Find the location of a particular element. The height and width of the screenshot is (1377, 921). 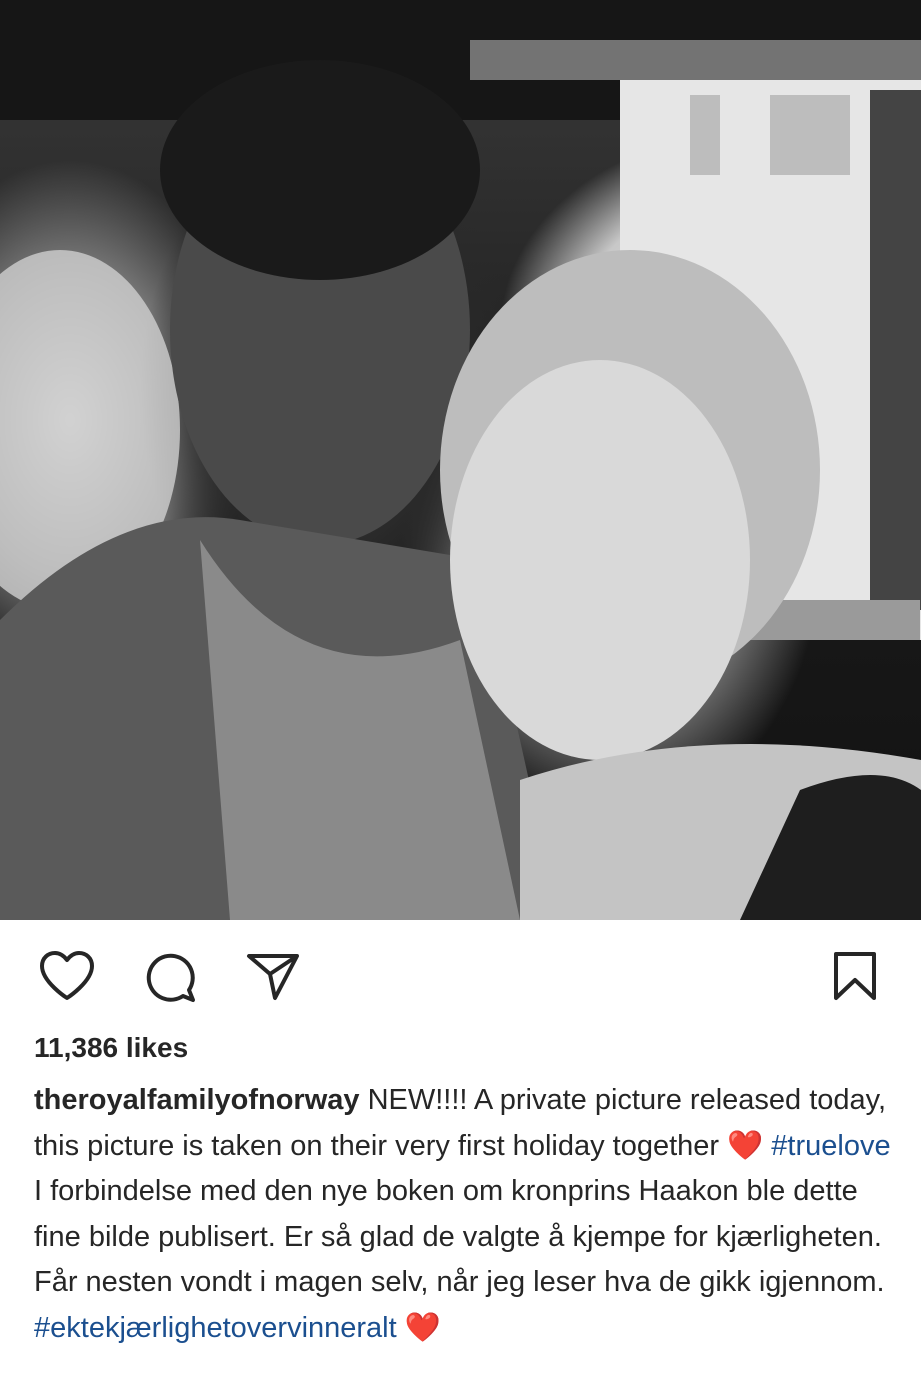

hashtag-truelove: #truelove is located at coordinates (830, 1146).